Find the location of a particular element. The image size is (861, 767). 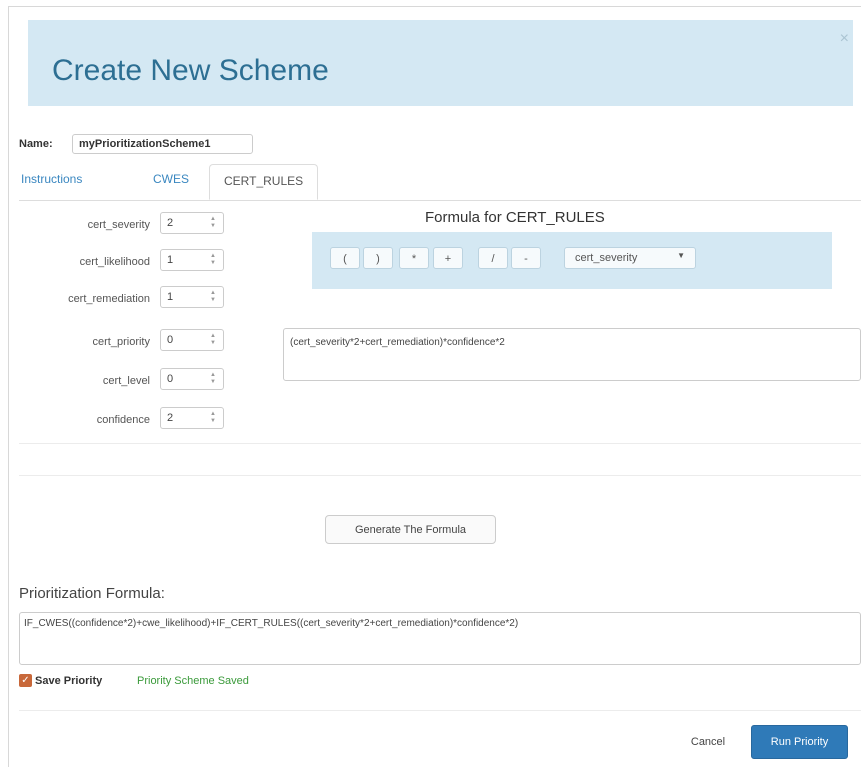

save-priority-label: Save Priority is located at coordinates (69, 681).